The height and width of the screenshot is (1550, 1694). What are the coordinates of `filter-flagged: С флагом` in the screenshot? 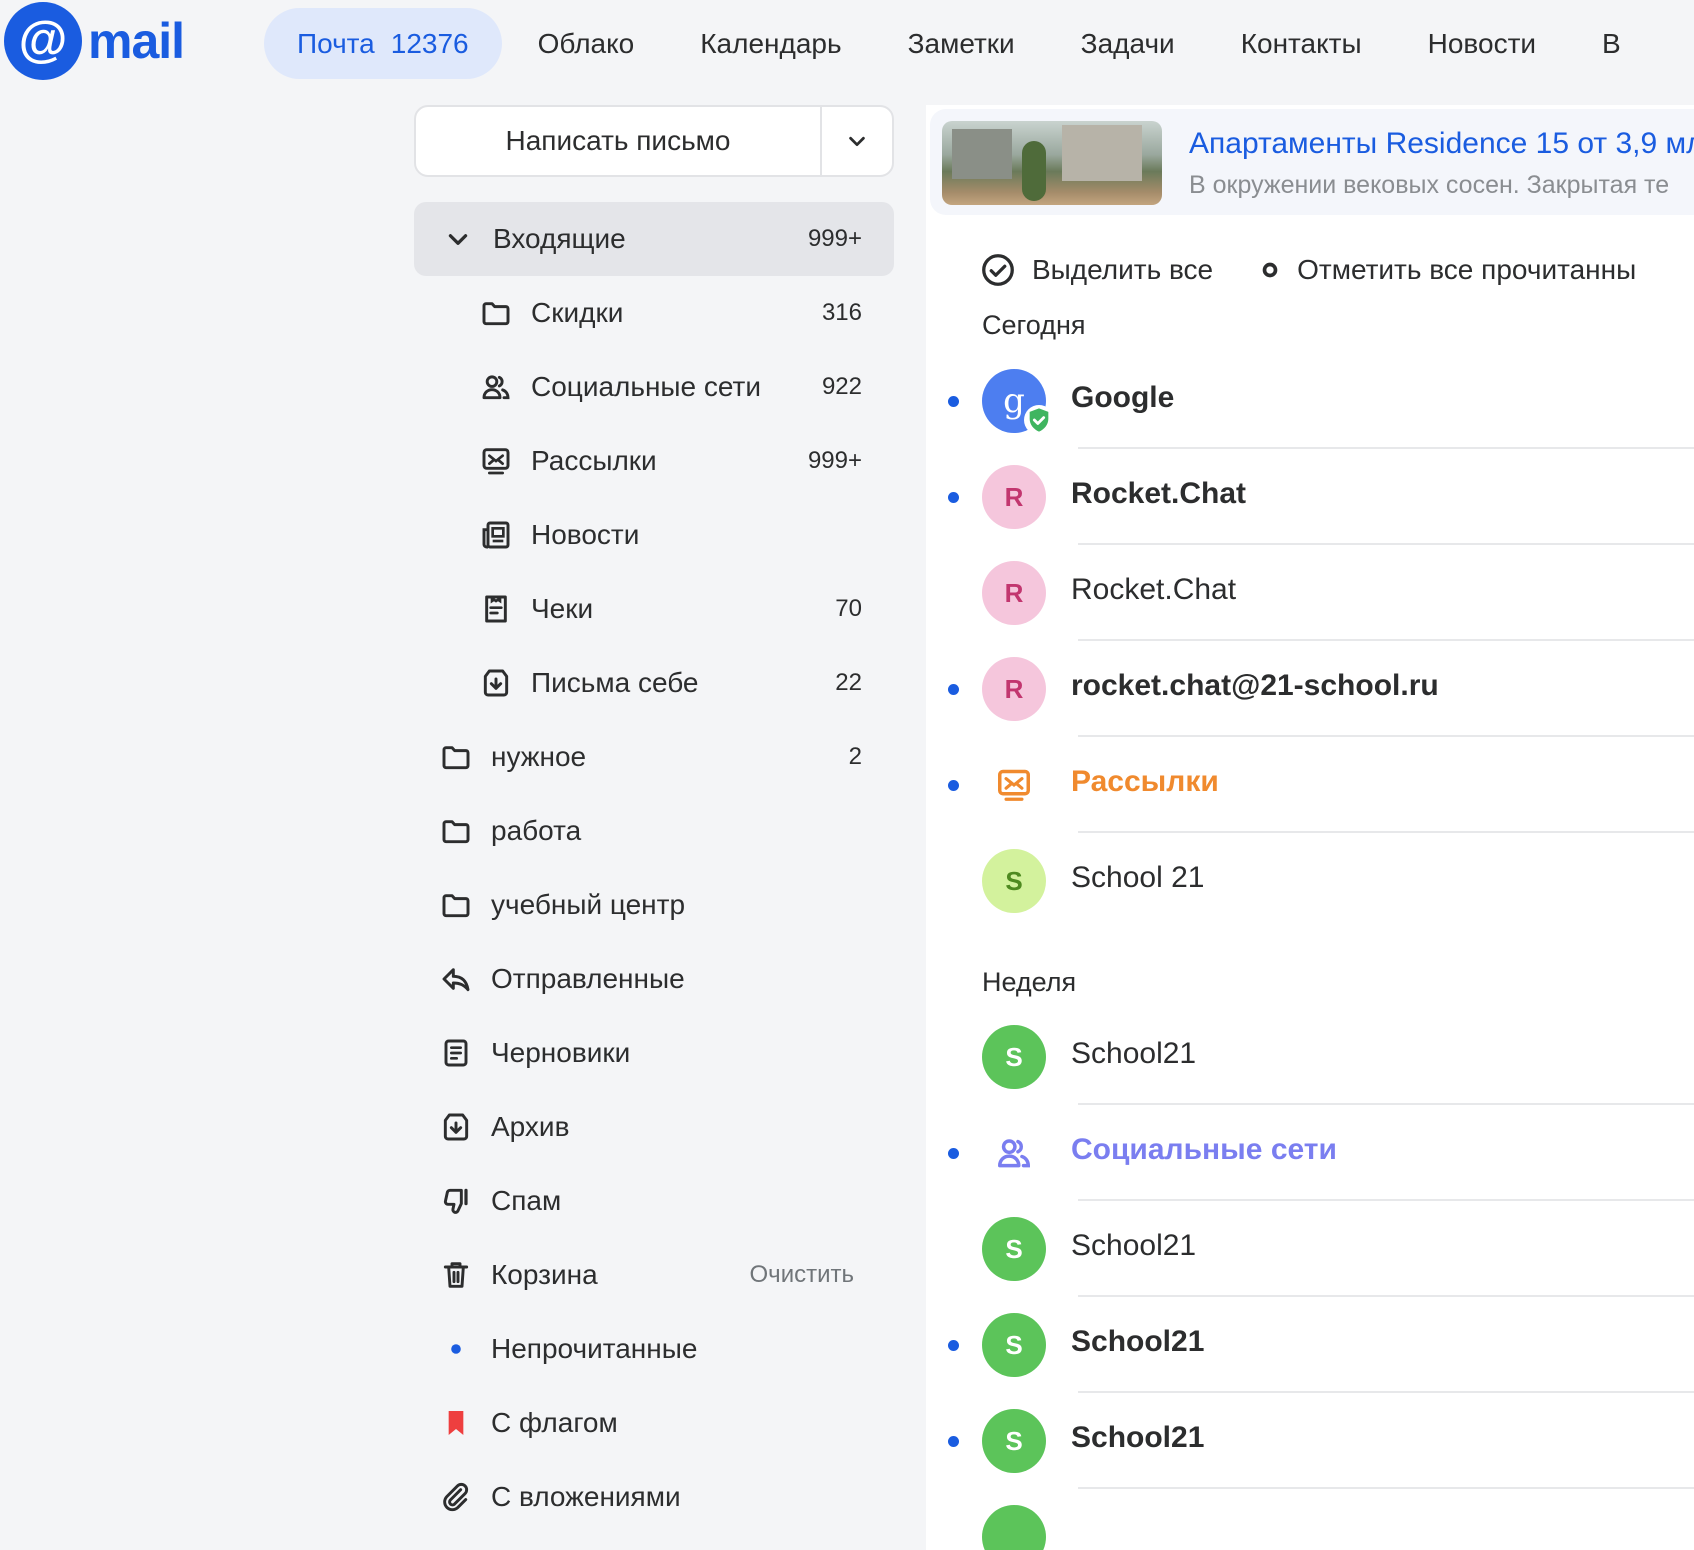 It's located at (654, 1423).